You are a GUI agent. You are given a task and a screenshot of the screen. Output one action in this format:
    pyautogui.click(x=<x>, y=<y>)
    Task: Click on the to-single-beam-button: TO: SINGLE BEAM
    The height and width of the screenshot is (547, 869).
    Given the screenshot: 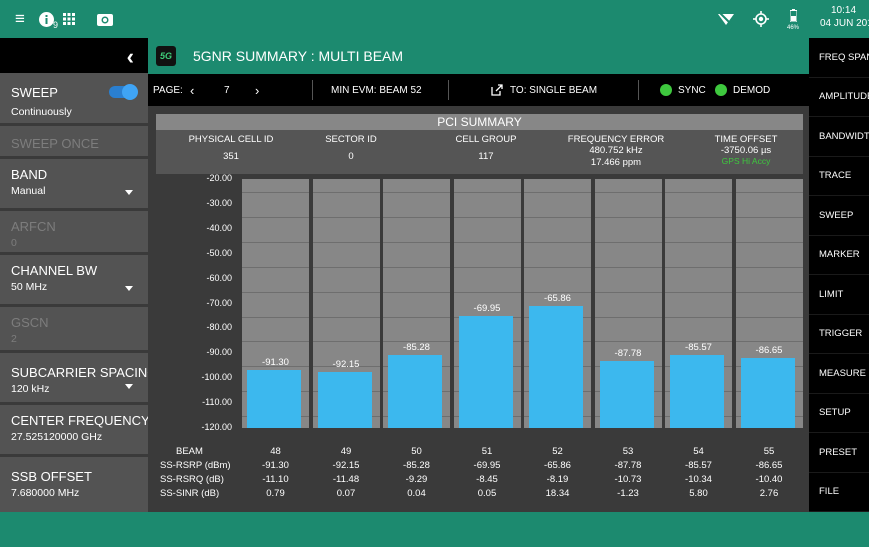 What is the action you would take?
    pyautogui.click(x=544, y=90)
    